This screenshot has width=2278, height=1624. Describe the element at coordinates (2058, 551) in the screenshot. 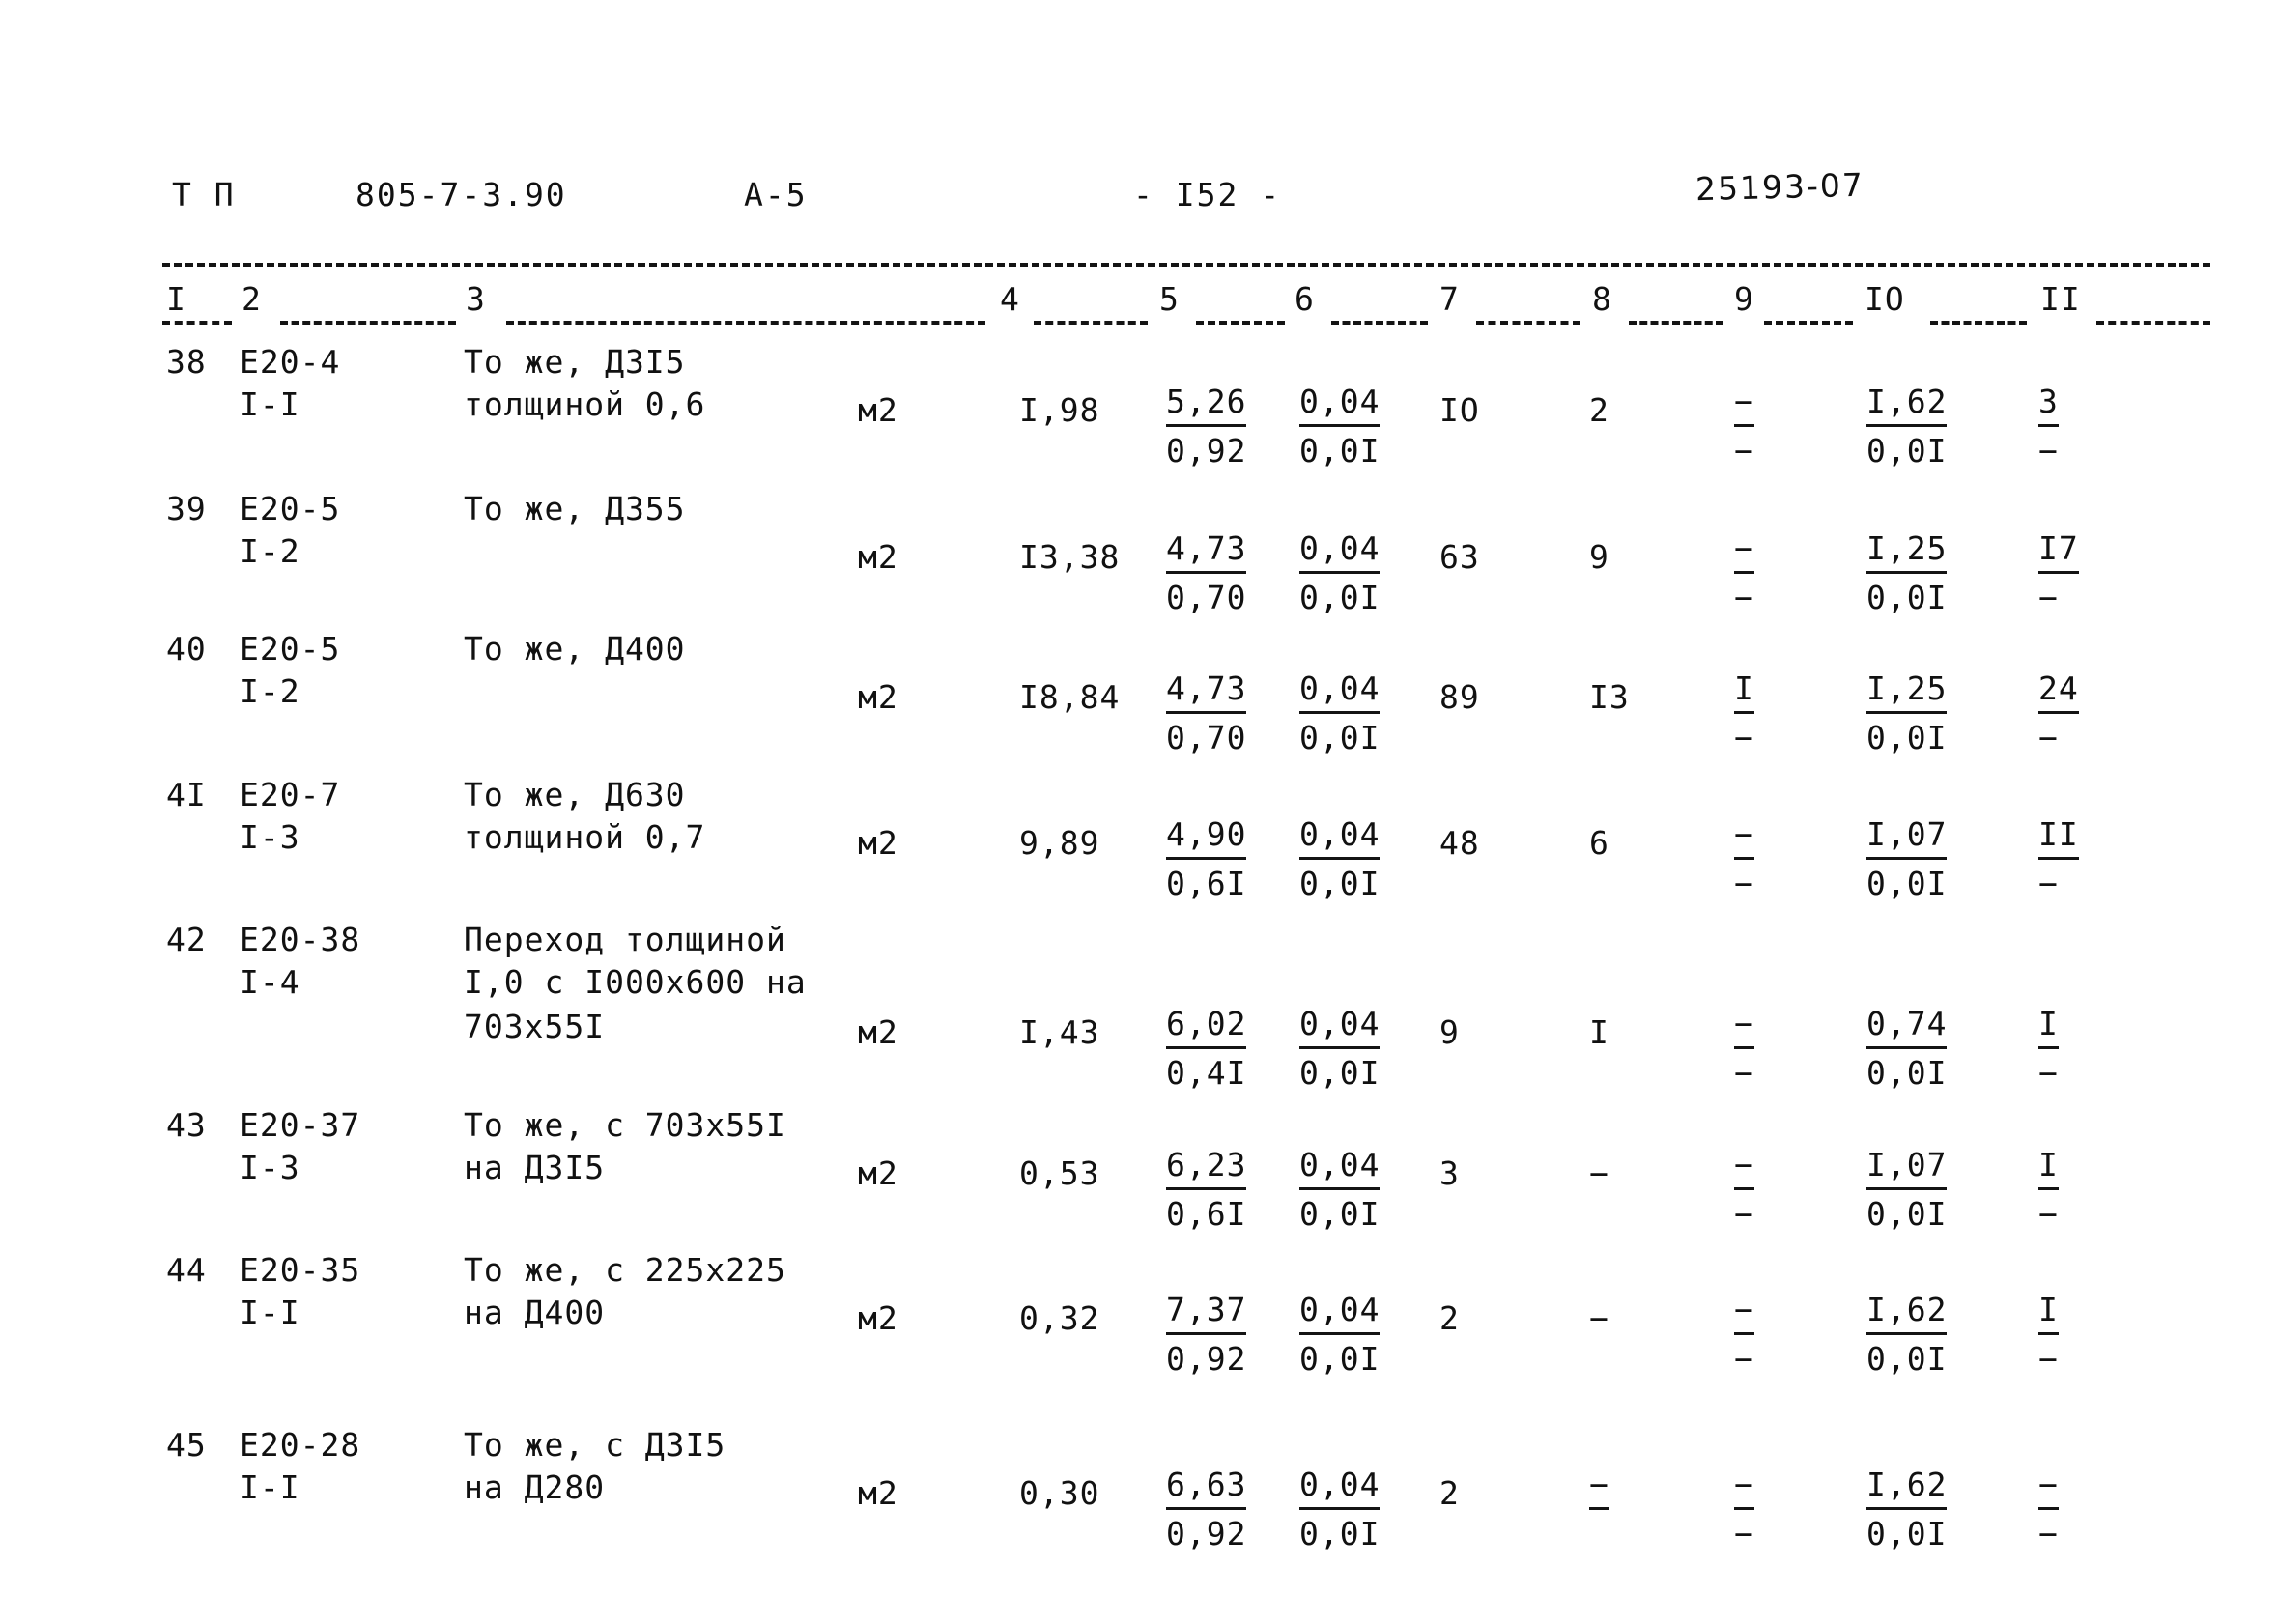

I see `row-col11-top: I7` at that location.